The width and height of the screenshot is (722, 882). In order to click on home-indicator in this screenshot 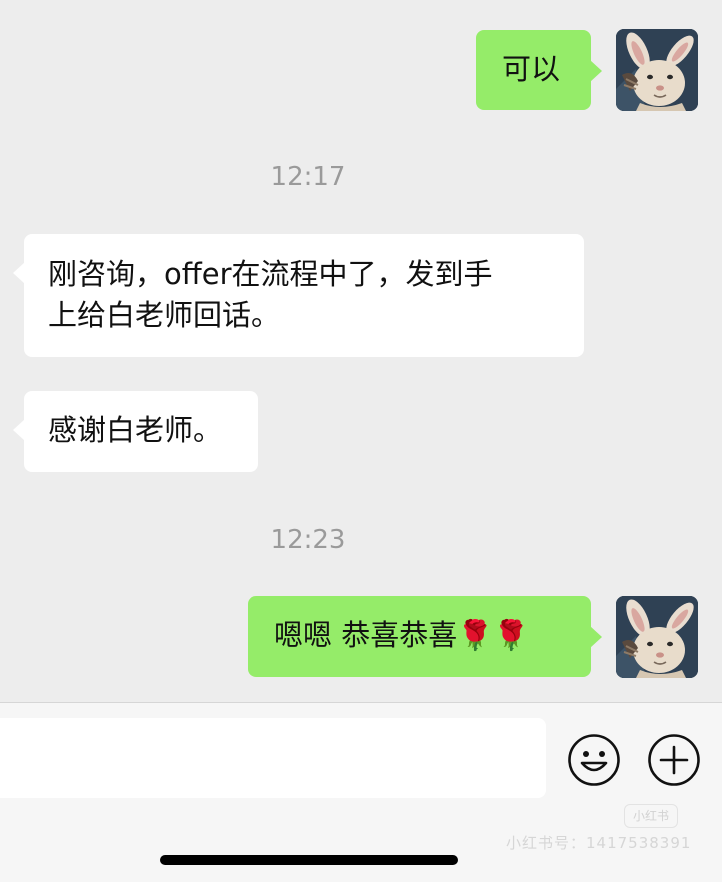, I will do `click(309, 860)`.